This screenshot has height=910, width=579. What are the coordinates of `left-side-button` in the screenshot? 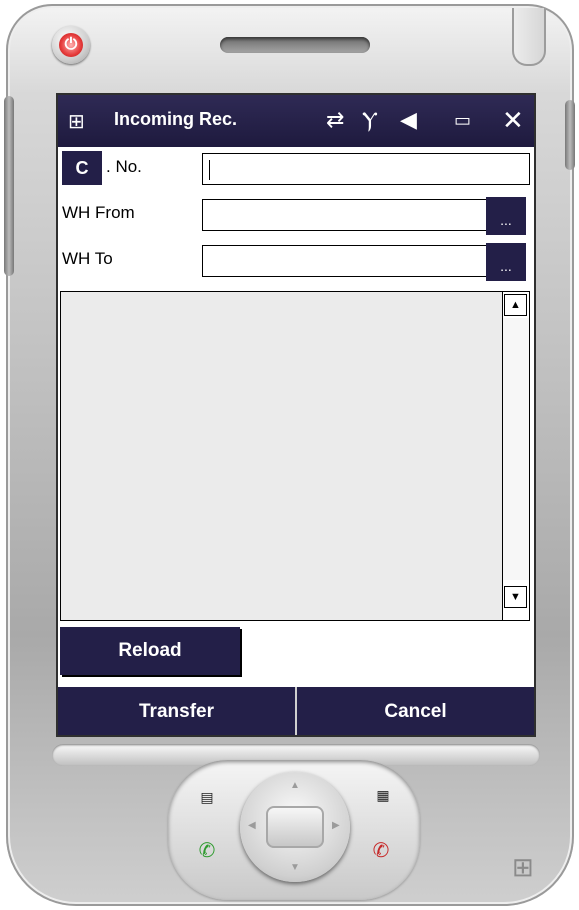 It's located at (9, 186).